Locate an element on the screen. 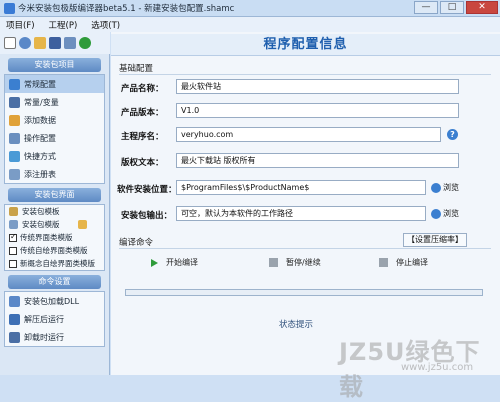  product-version-field: V1.0 is located at coordinates (317, 110).